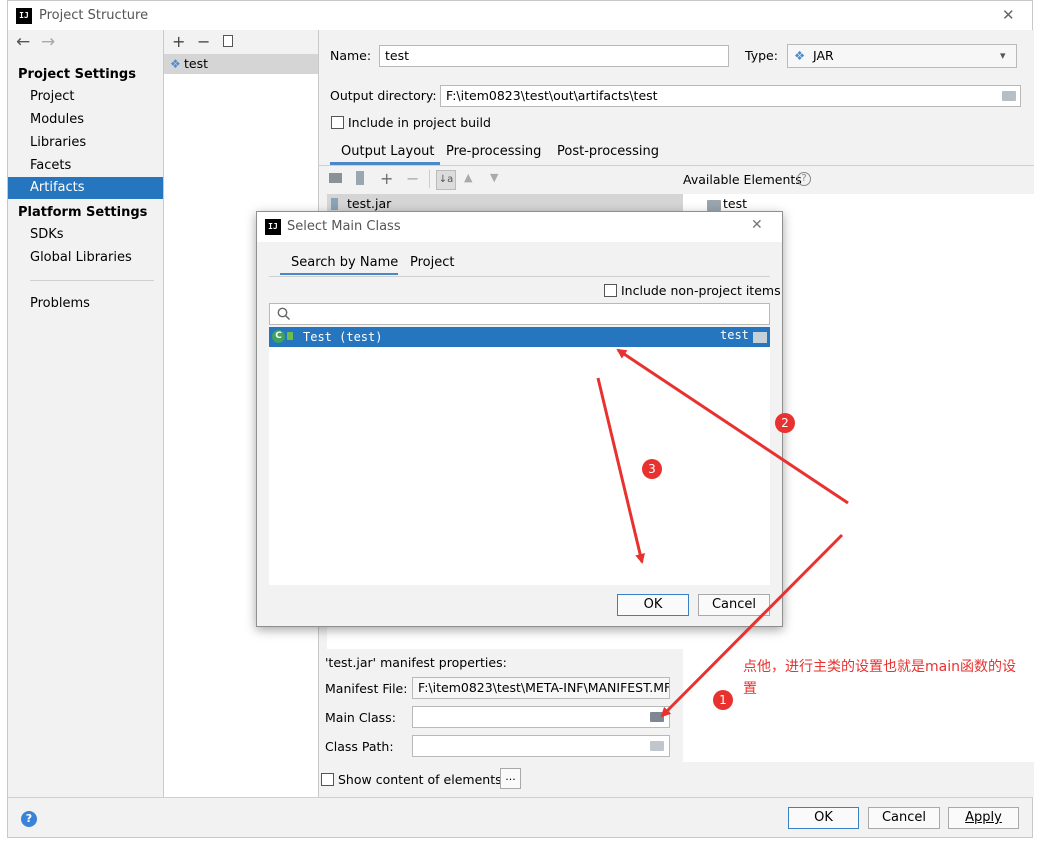 The height and width of the screenshot is (845, 1040). I want to click on annotation-badge-2: 2, so click(785, 423).